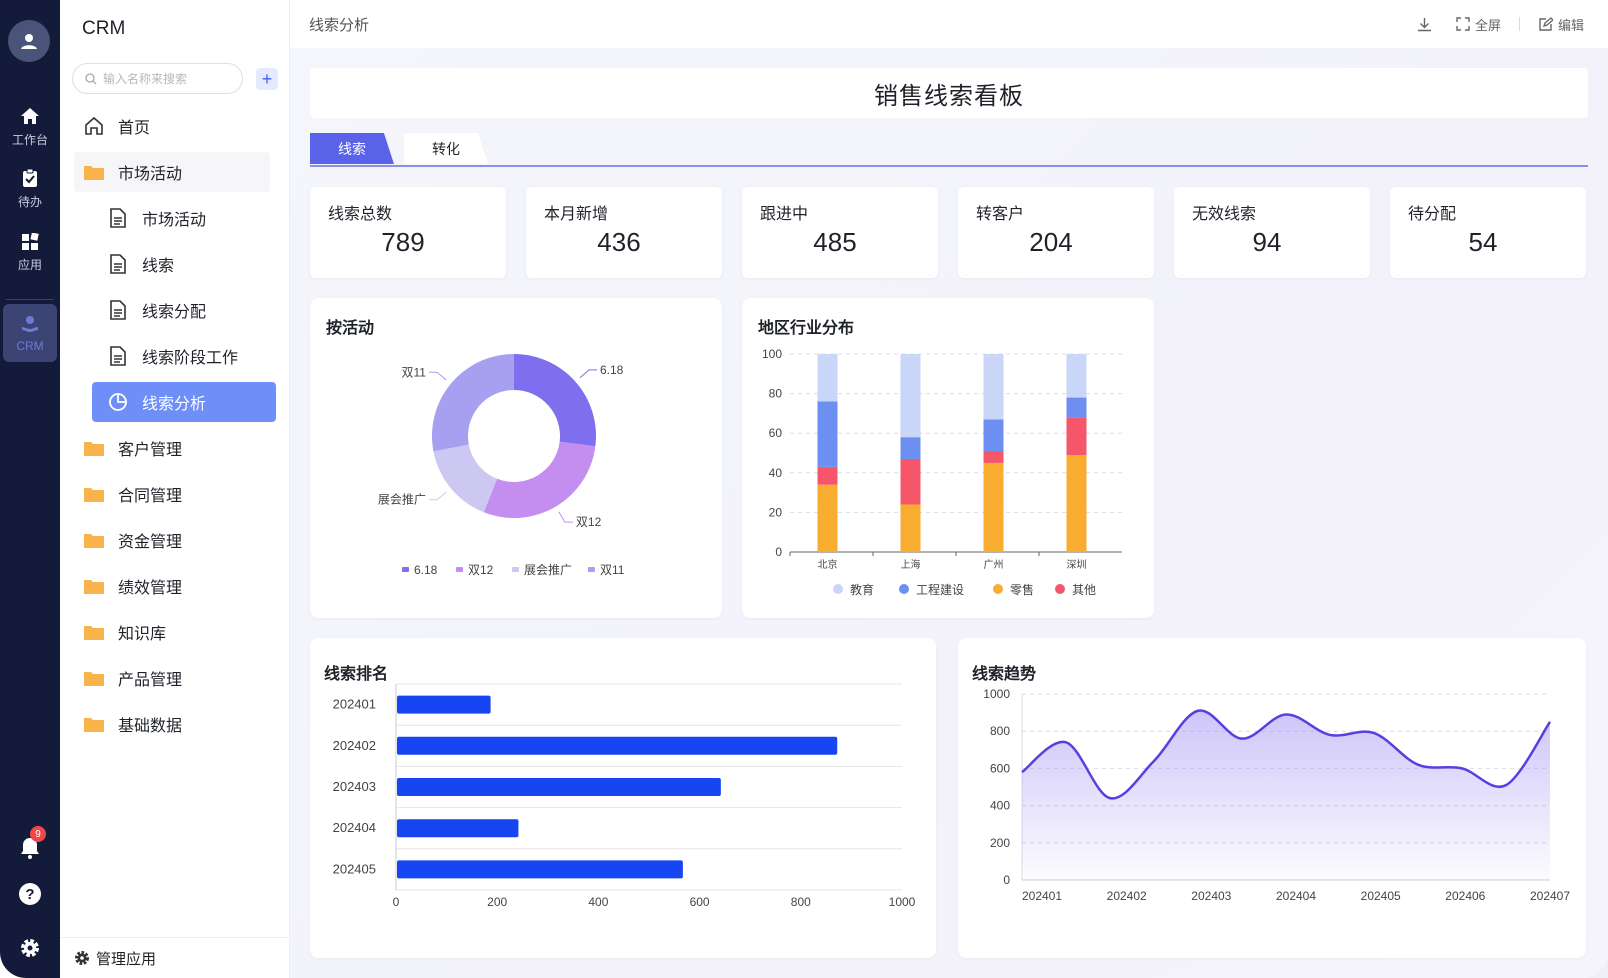 The image size is (1608, 978). What do you see at coordinates (481, 570) in the screenshot?
I see `legend-label: 双12` at bounding box center [481, 570].